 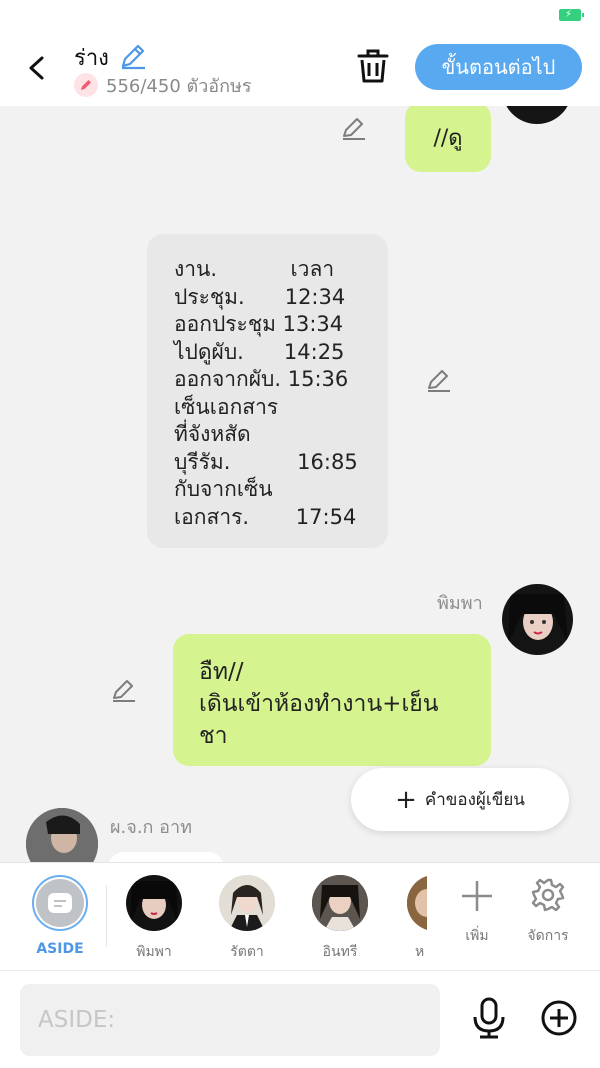 What do you see at coordinates (60, 903) in the screenshot?
I see `aside-icon` at bounding box center [60, 903].